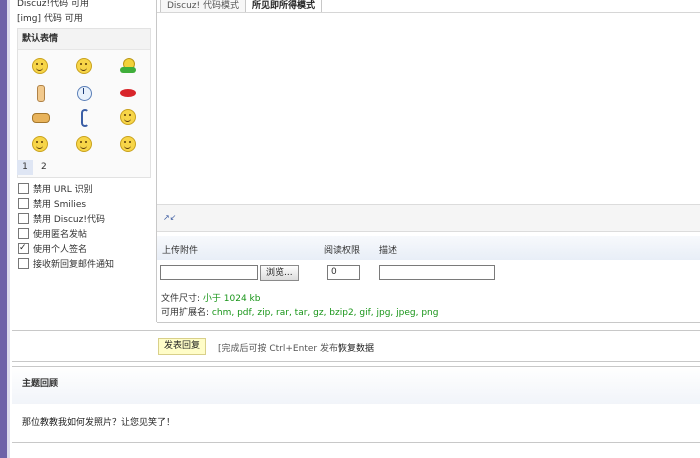 The image size is (700, 458). What do you see at coordinates (3, 229) in the screenshot?
I see `window-left-border` at bounding box center [3, 229].